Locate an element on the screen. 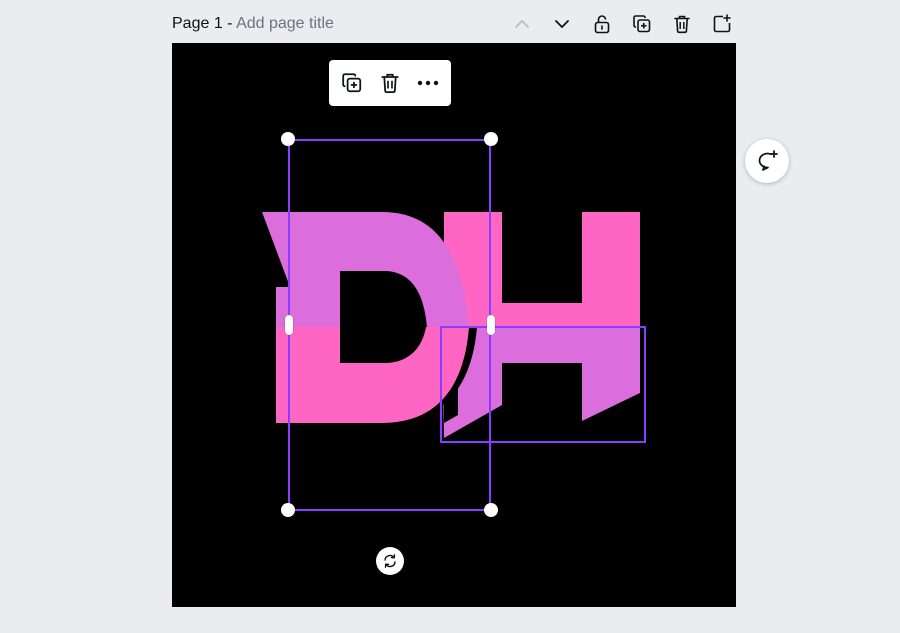  add-comment-icon is located at coordinates (768, 160).